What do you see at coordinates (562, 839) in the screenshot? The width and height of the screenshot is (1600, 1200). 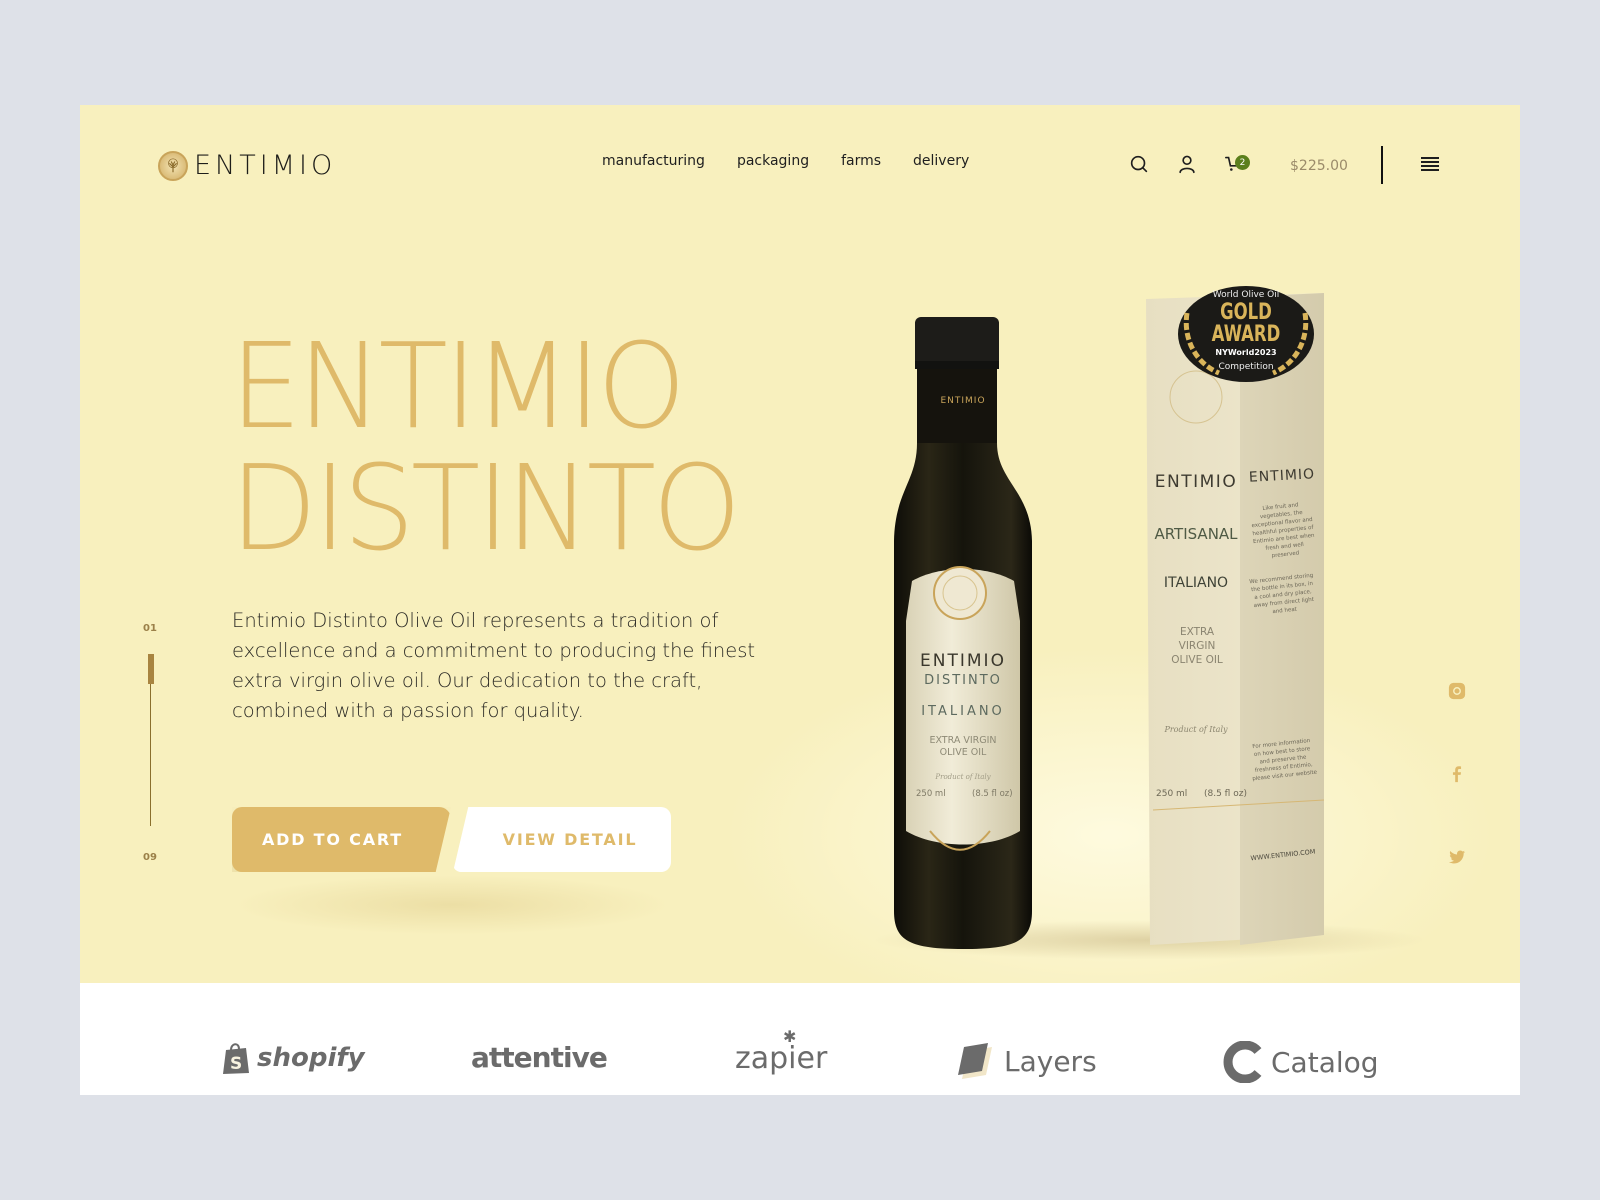 I see `view-detail-button: VIEW DETAIL` at bounding box center [562, 839].